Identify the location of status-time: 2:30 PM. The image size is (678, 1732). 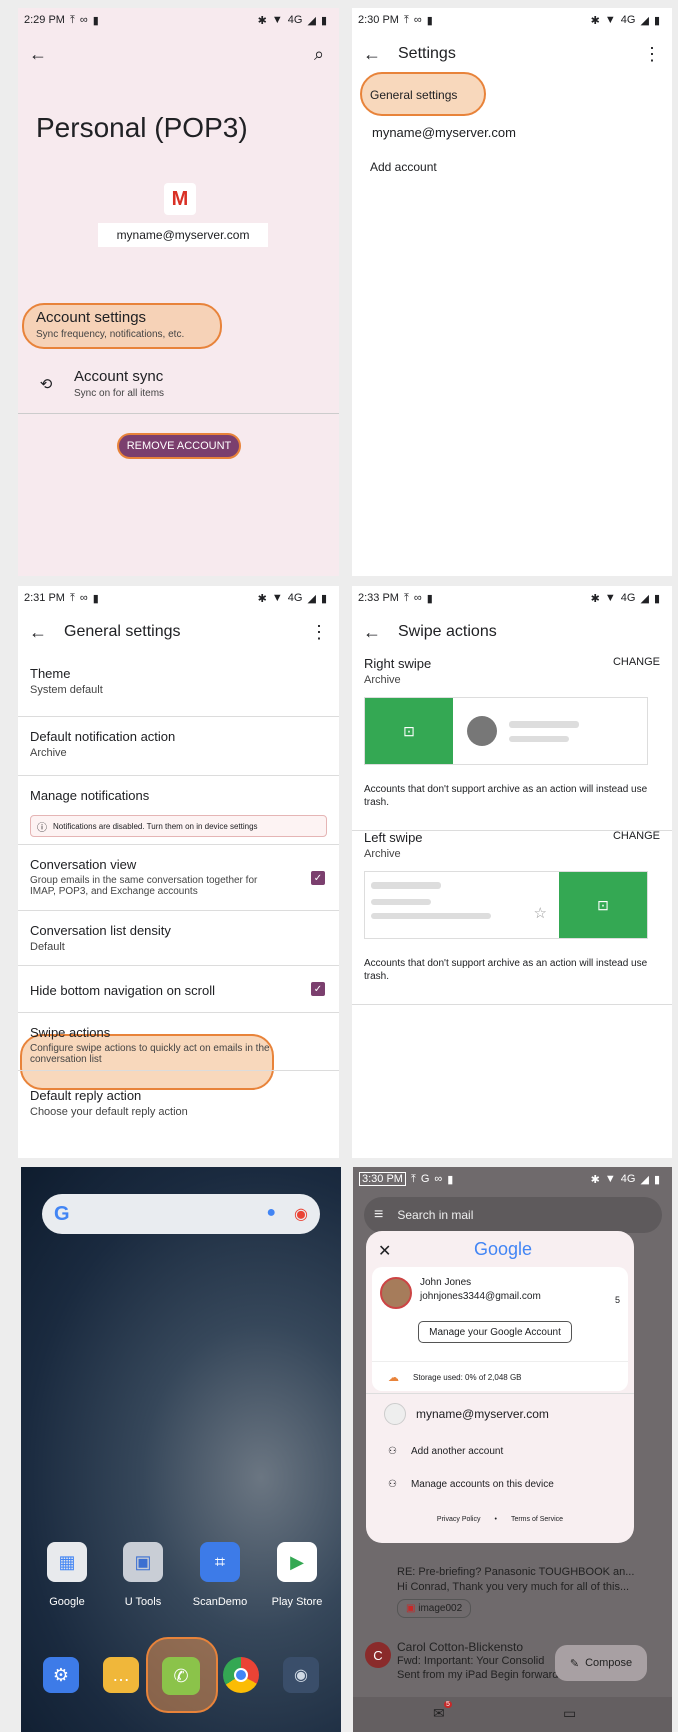
(378, 20).